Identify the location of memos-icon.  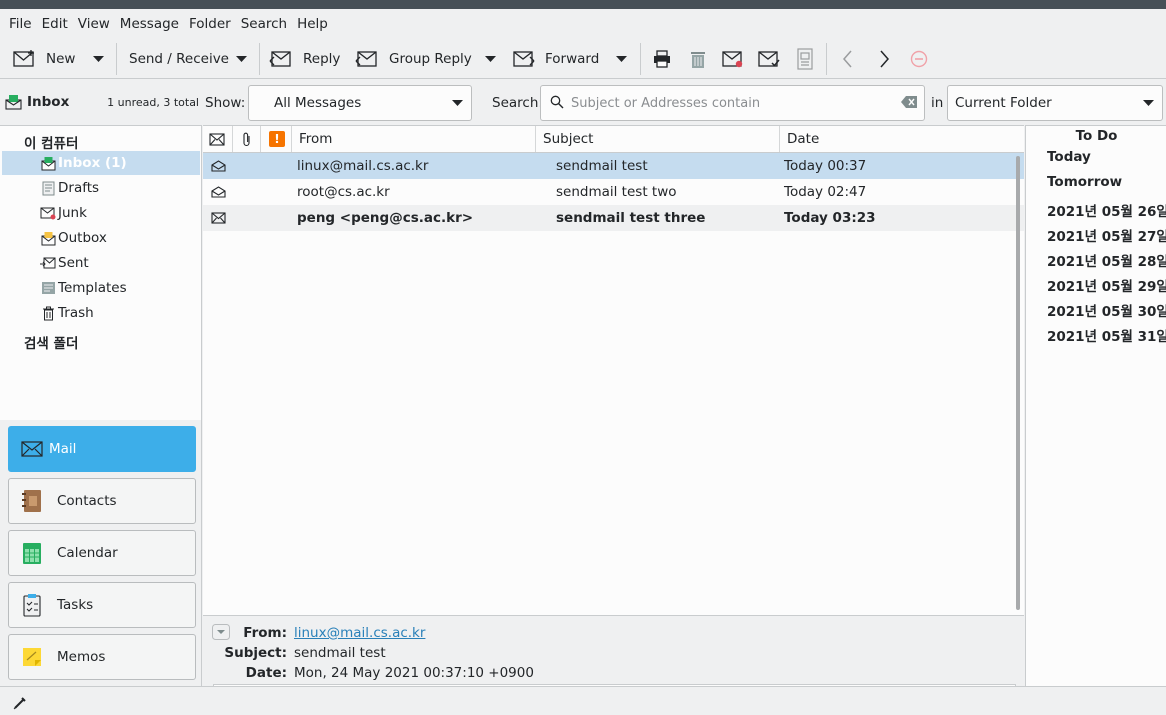
(32, 657).